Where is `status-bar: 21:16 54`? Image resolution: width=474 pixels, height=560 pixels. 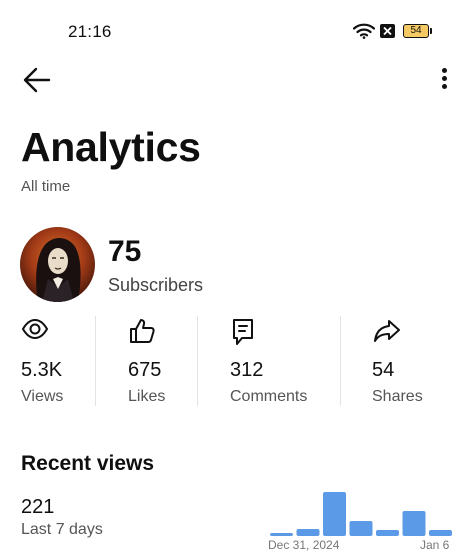
status-bar: 21:16 54 is located at coordinates (237, 28).